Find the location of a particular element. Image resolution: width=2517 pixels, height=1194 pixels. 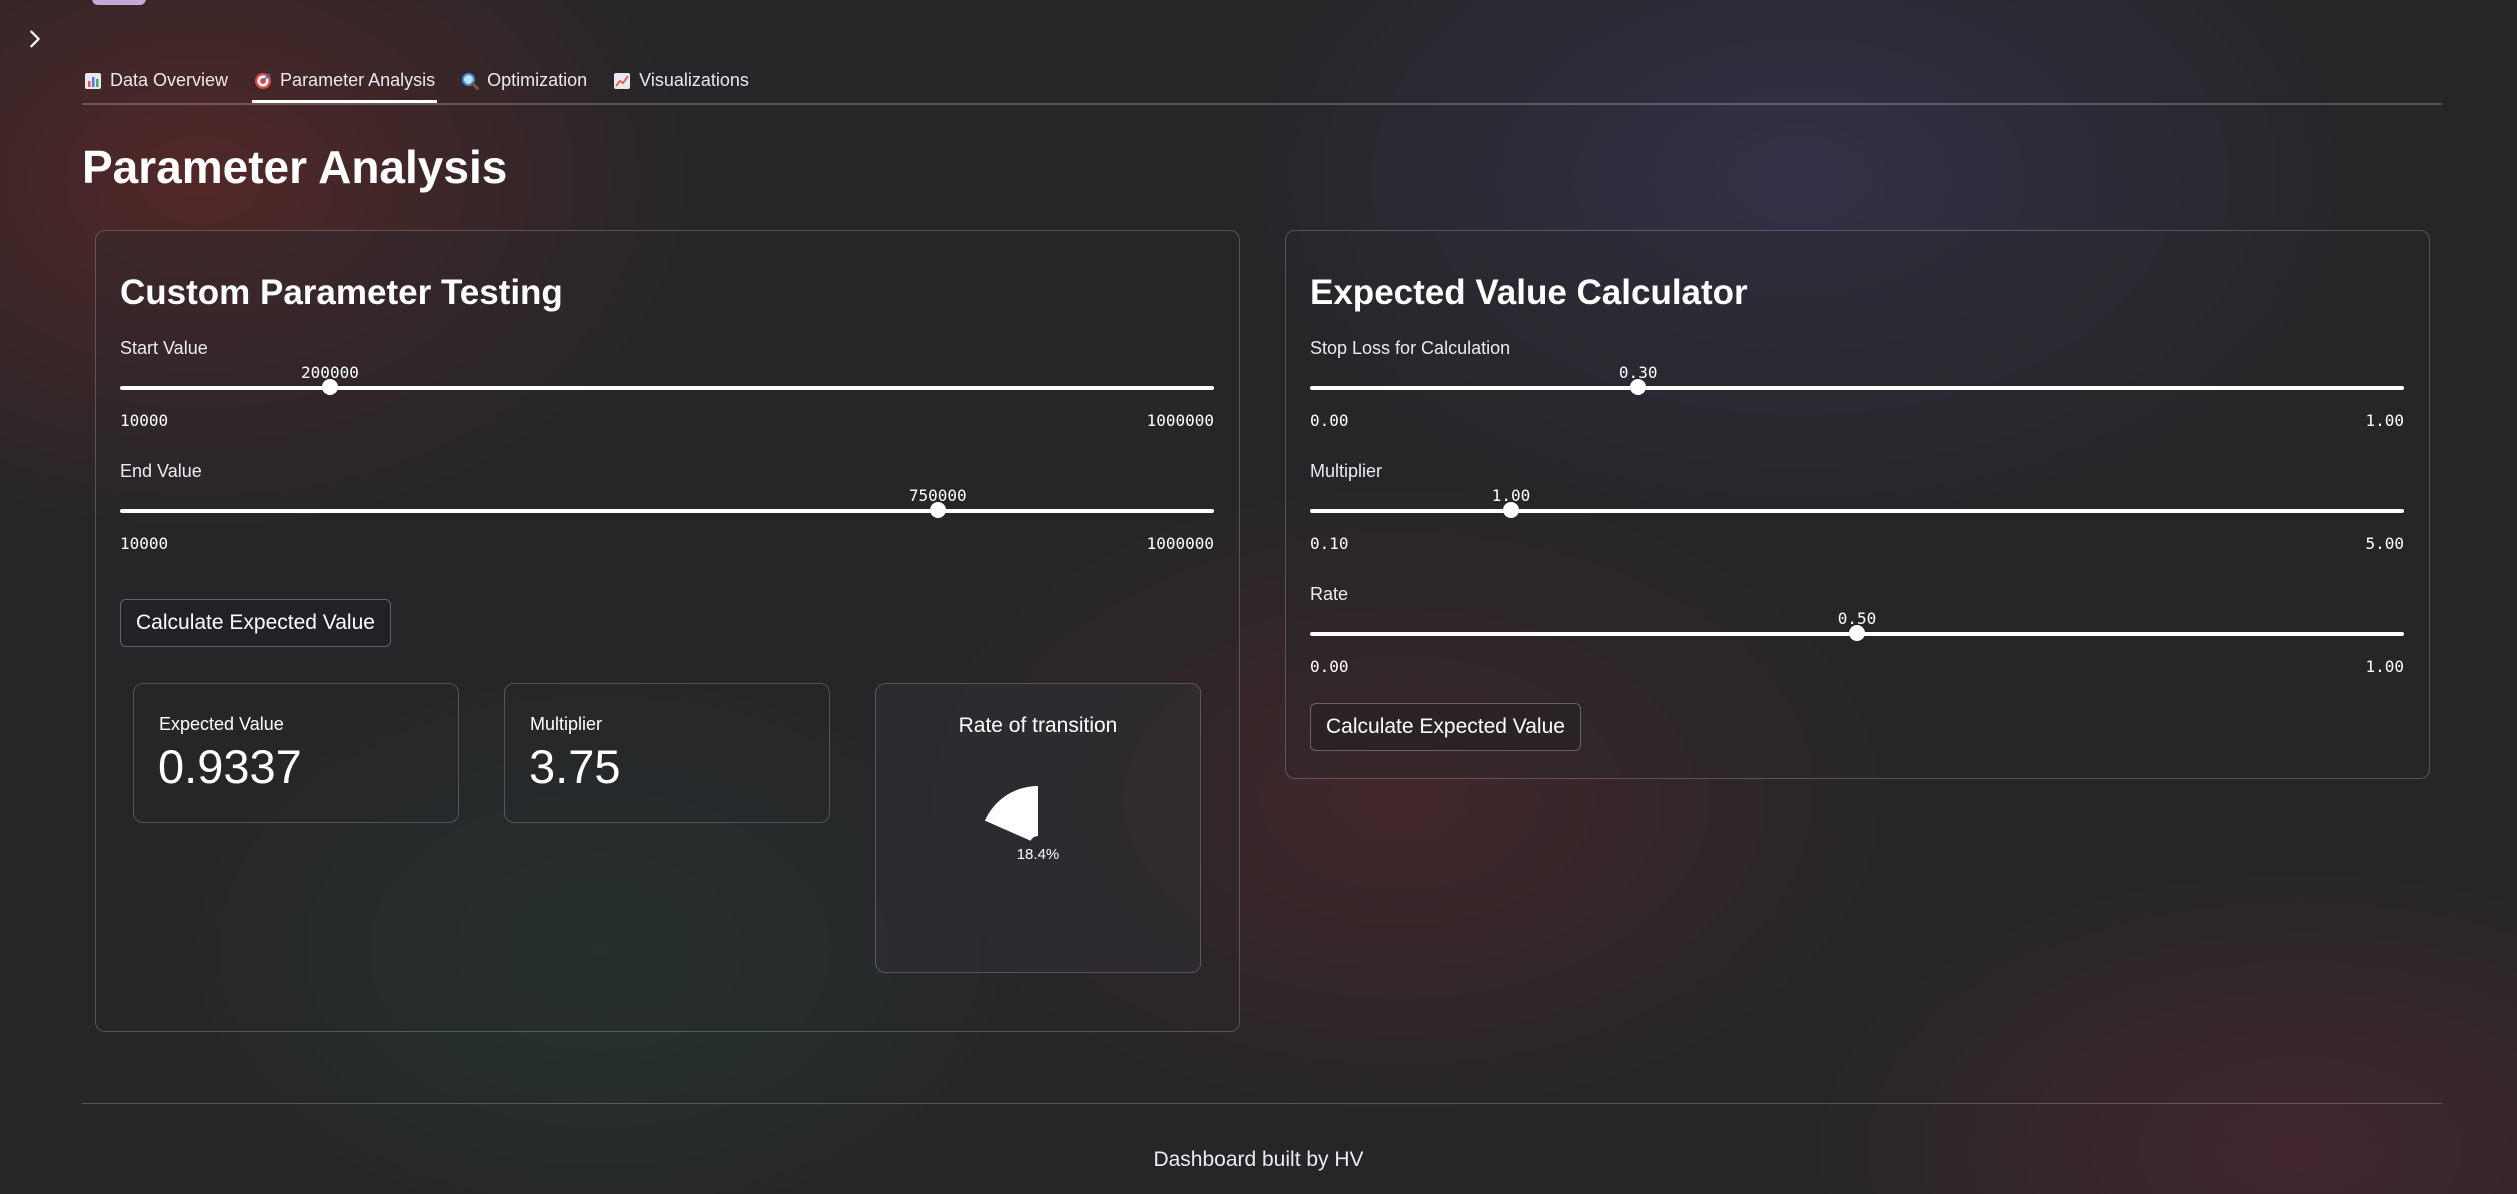

tab-optimization: Optimization is located at coordinates (524, 80).